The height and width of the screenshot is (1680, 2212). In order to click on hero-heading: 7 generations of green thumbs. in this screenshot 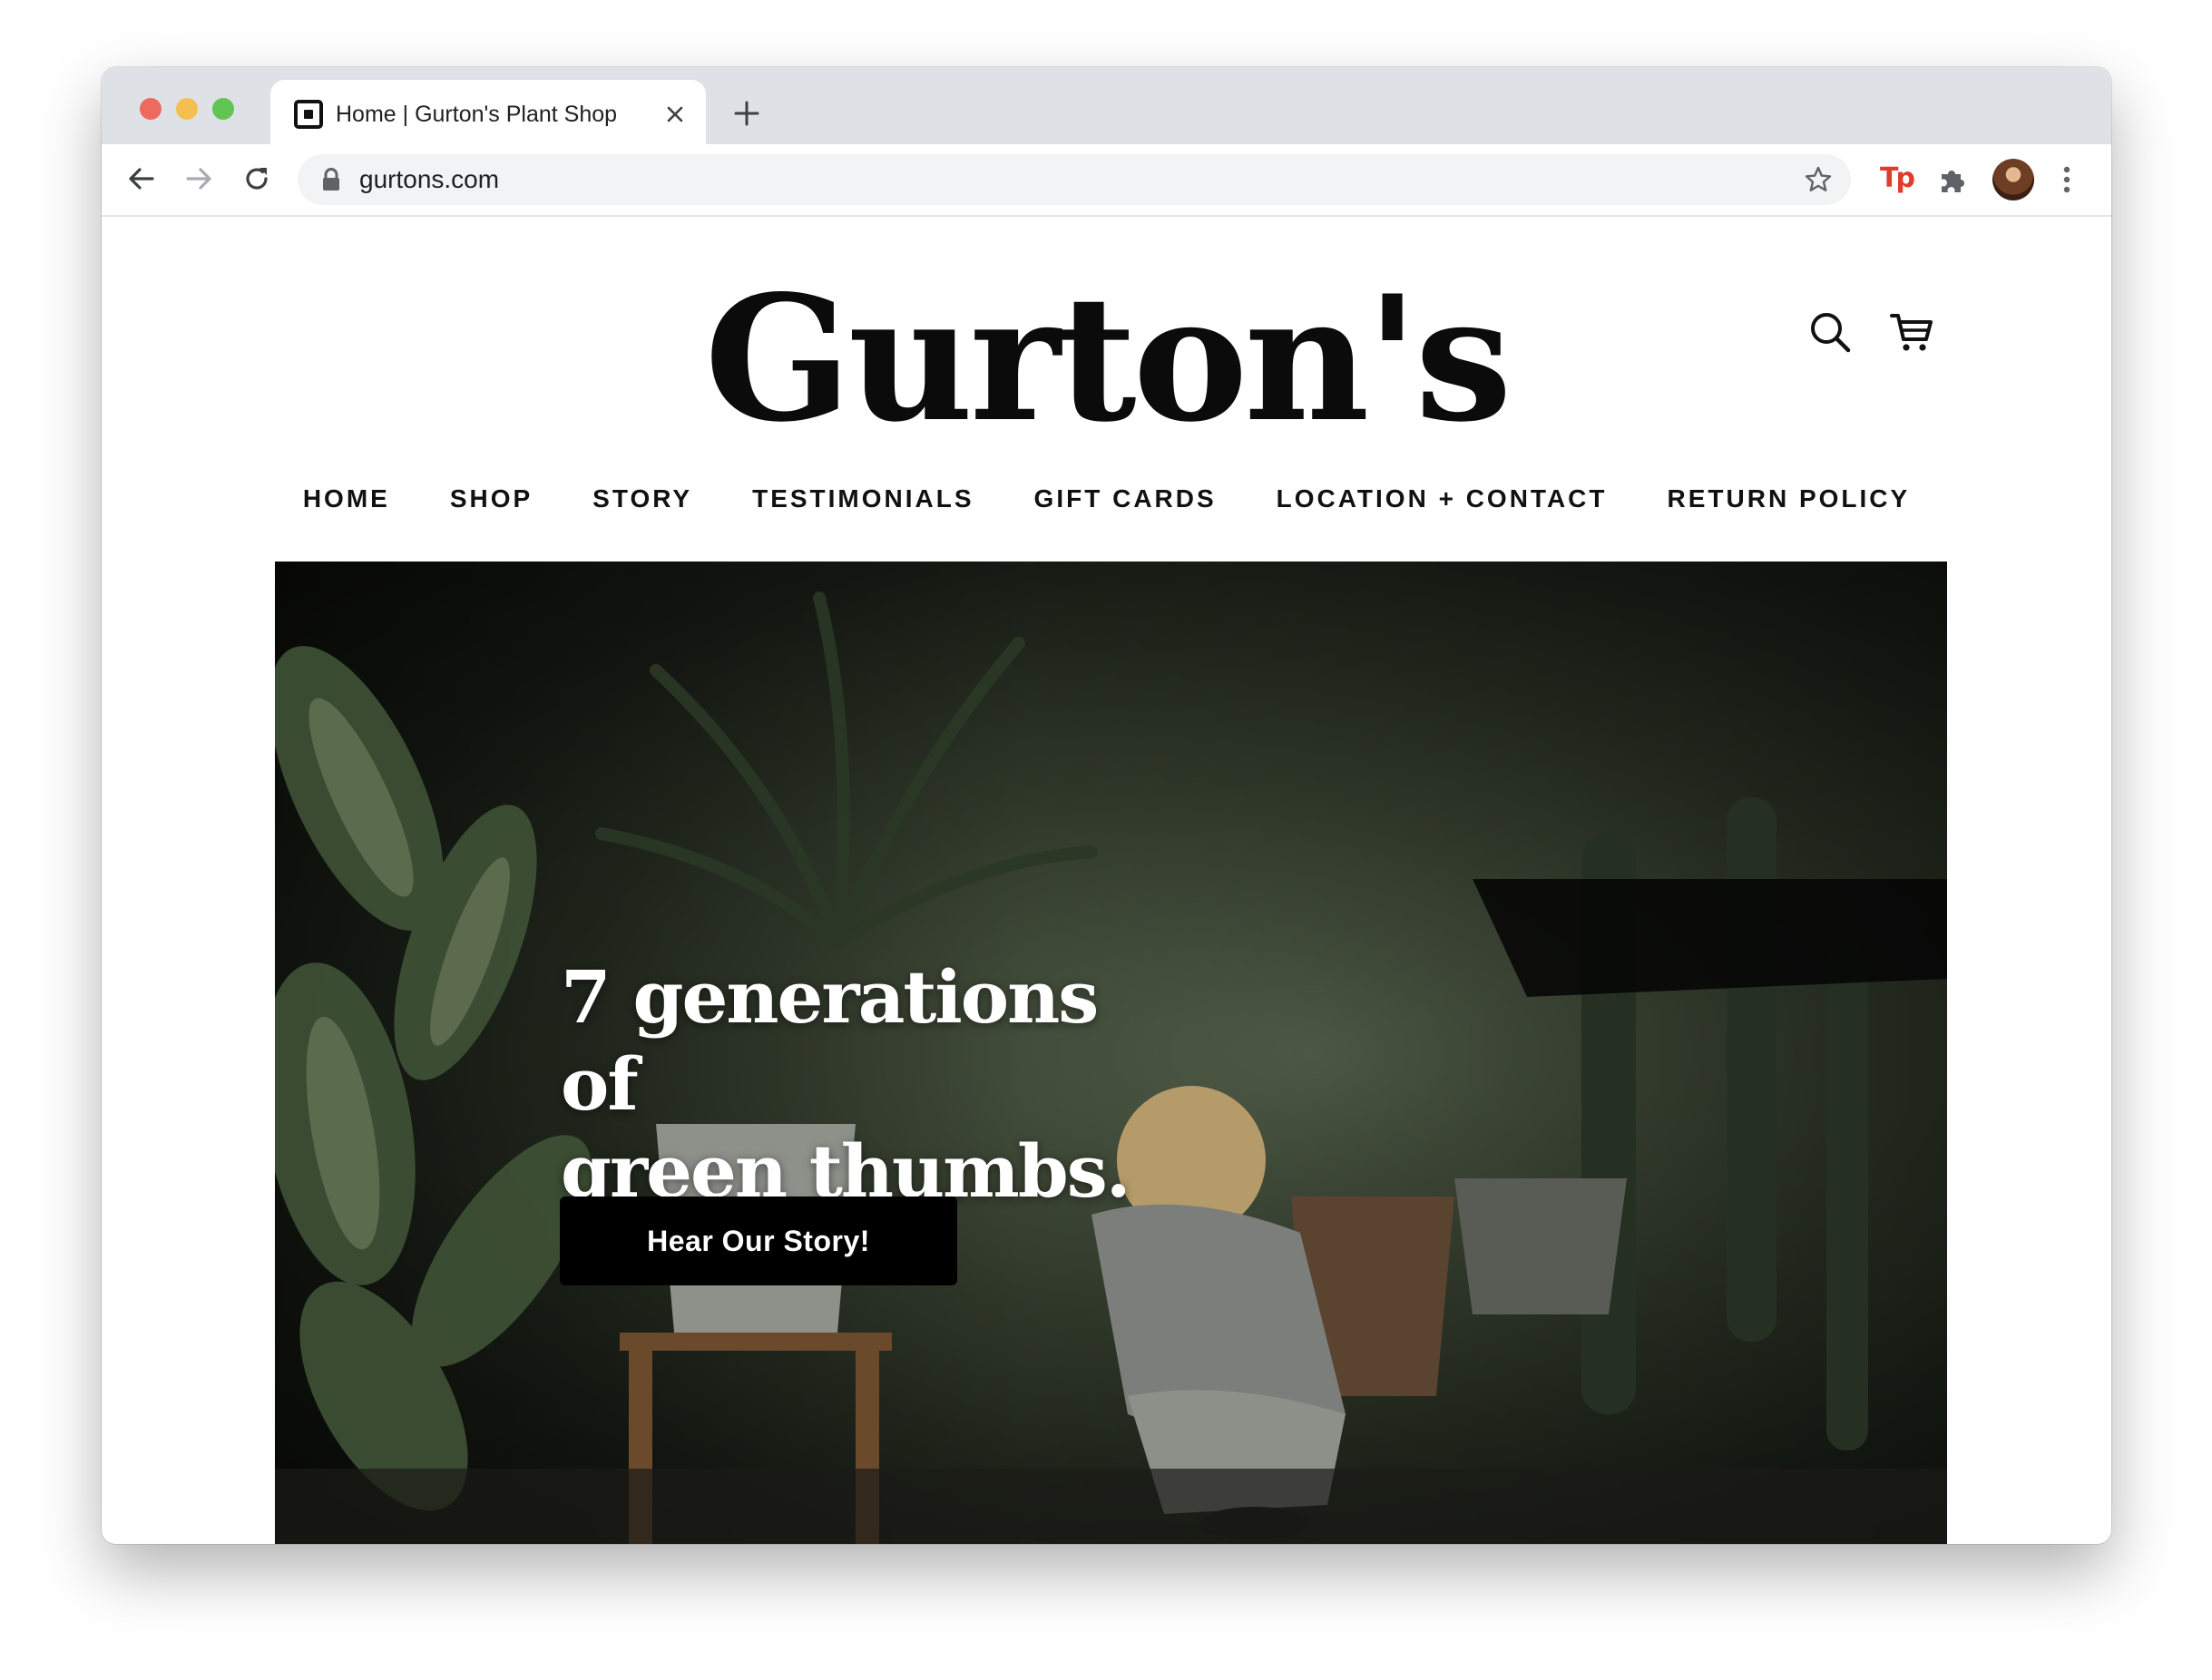, I will do `click(851, 1084)`.